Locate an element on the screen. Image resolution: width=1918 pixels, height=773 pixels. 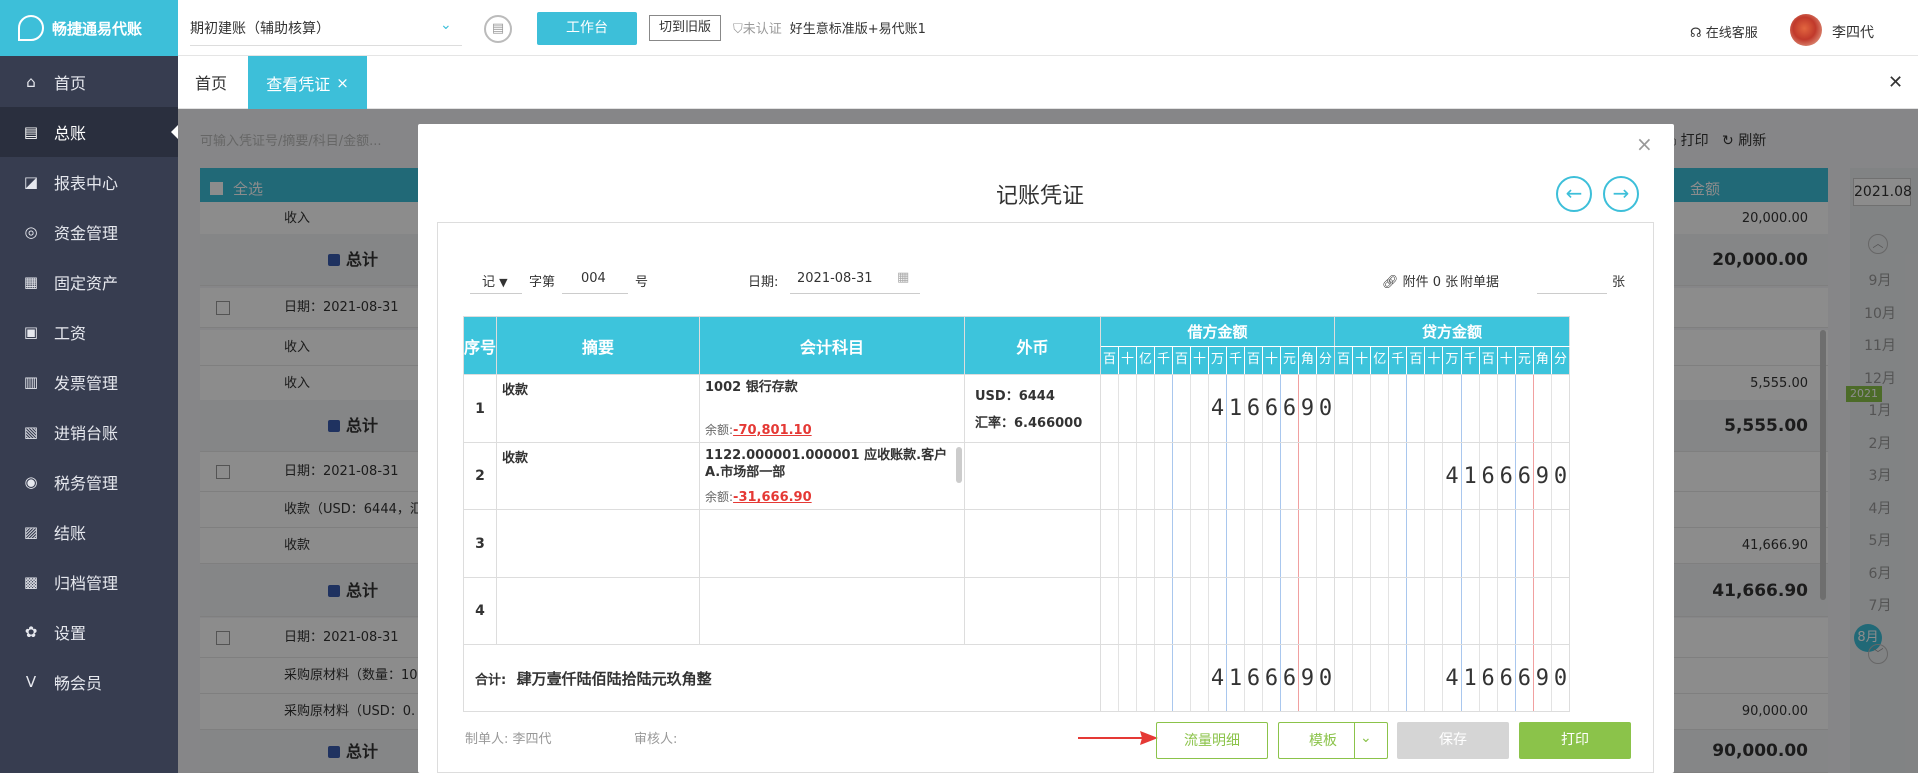
sidebar-item-10: ▩ 归档管理 is located at coordinates (89, 582).